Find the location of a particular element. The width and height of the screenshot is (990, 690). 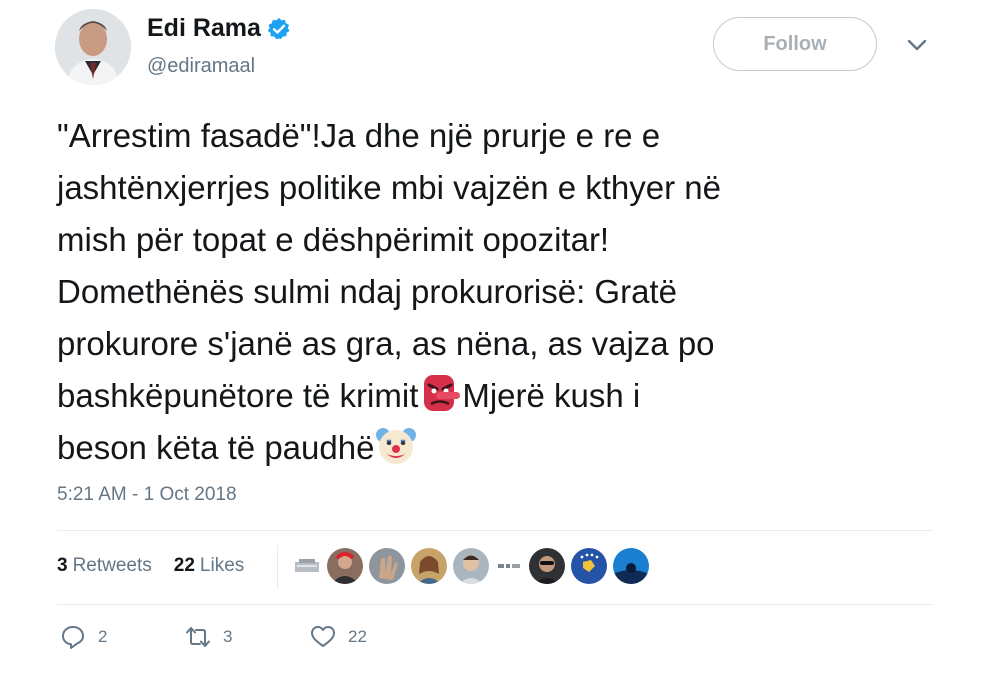

tweet-stats: 3 Retweets 22 Likes is located at coordinates (150, 566).